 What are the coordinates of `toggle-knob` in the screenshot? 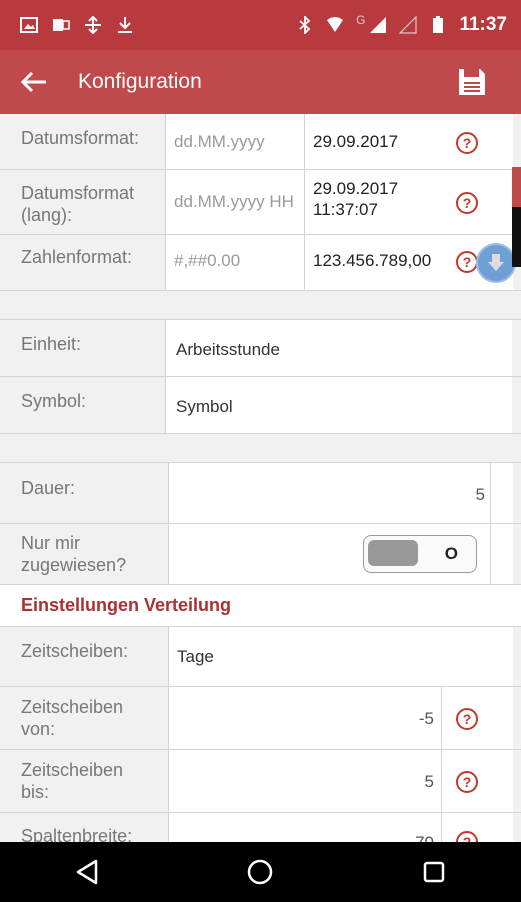 It's located at (393, 553).